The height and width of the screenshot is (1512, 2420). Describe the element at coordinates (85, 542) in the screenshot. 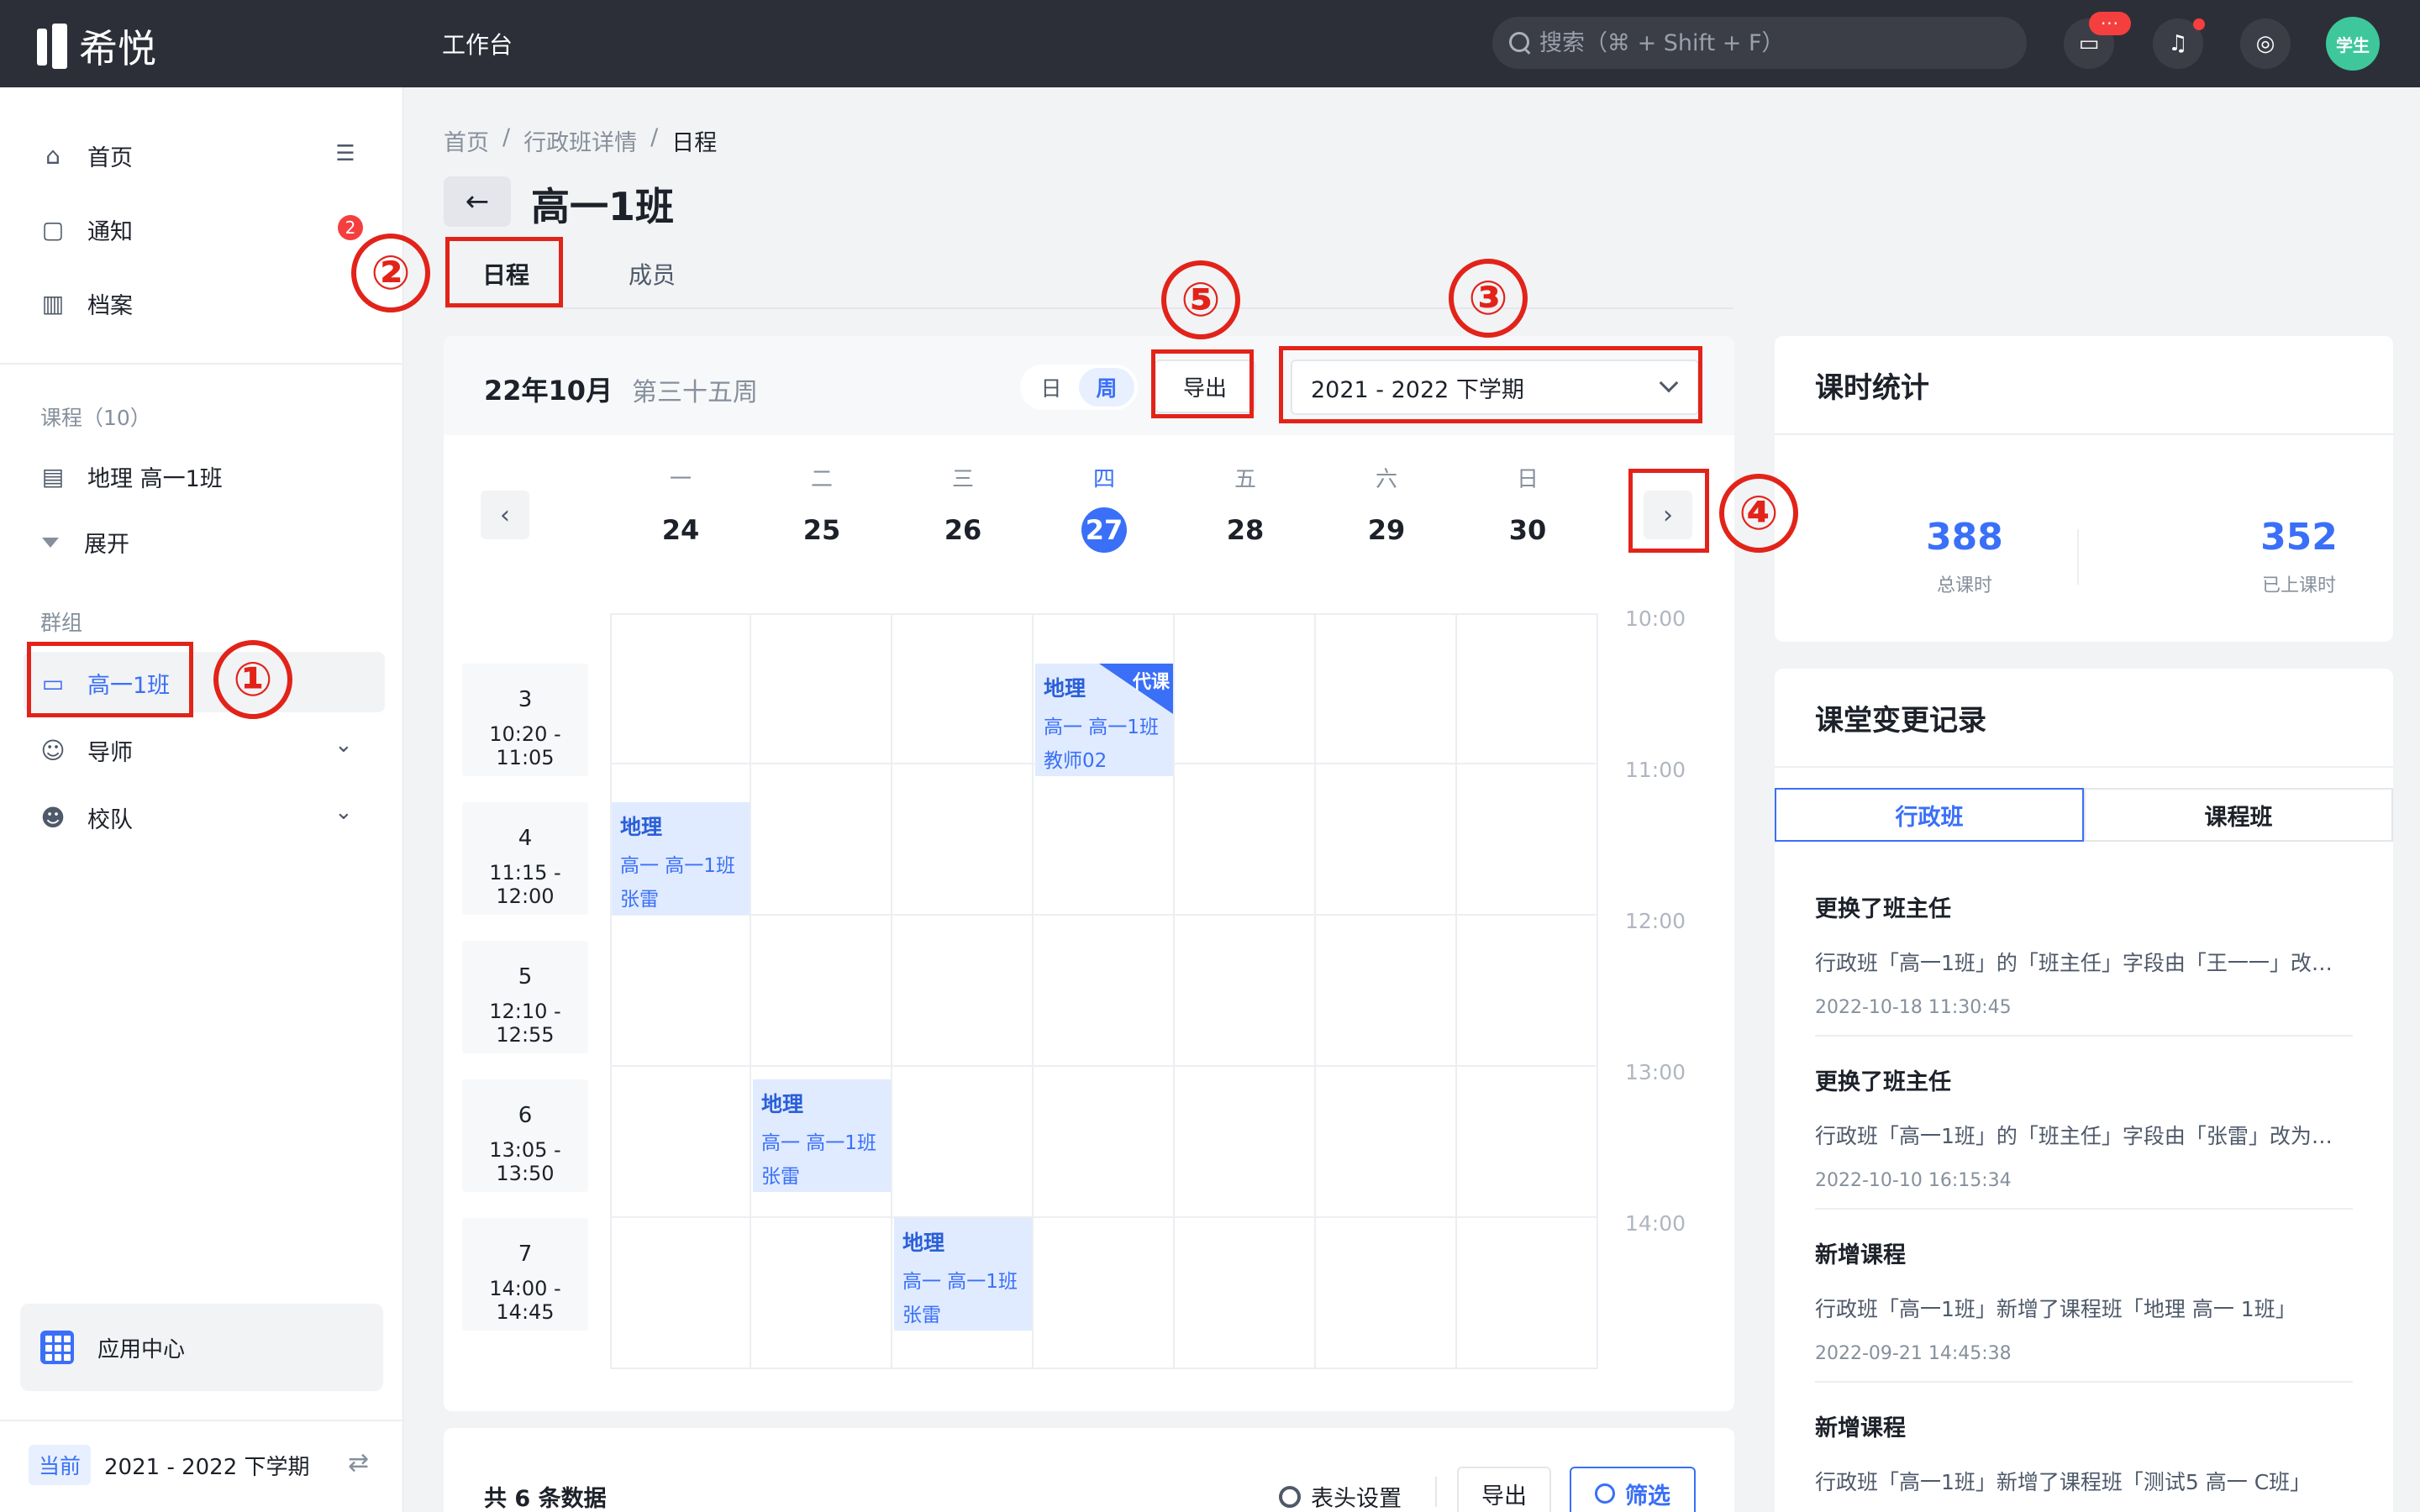

I see `expand-courses: 展开` at that location.